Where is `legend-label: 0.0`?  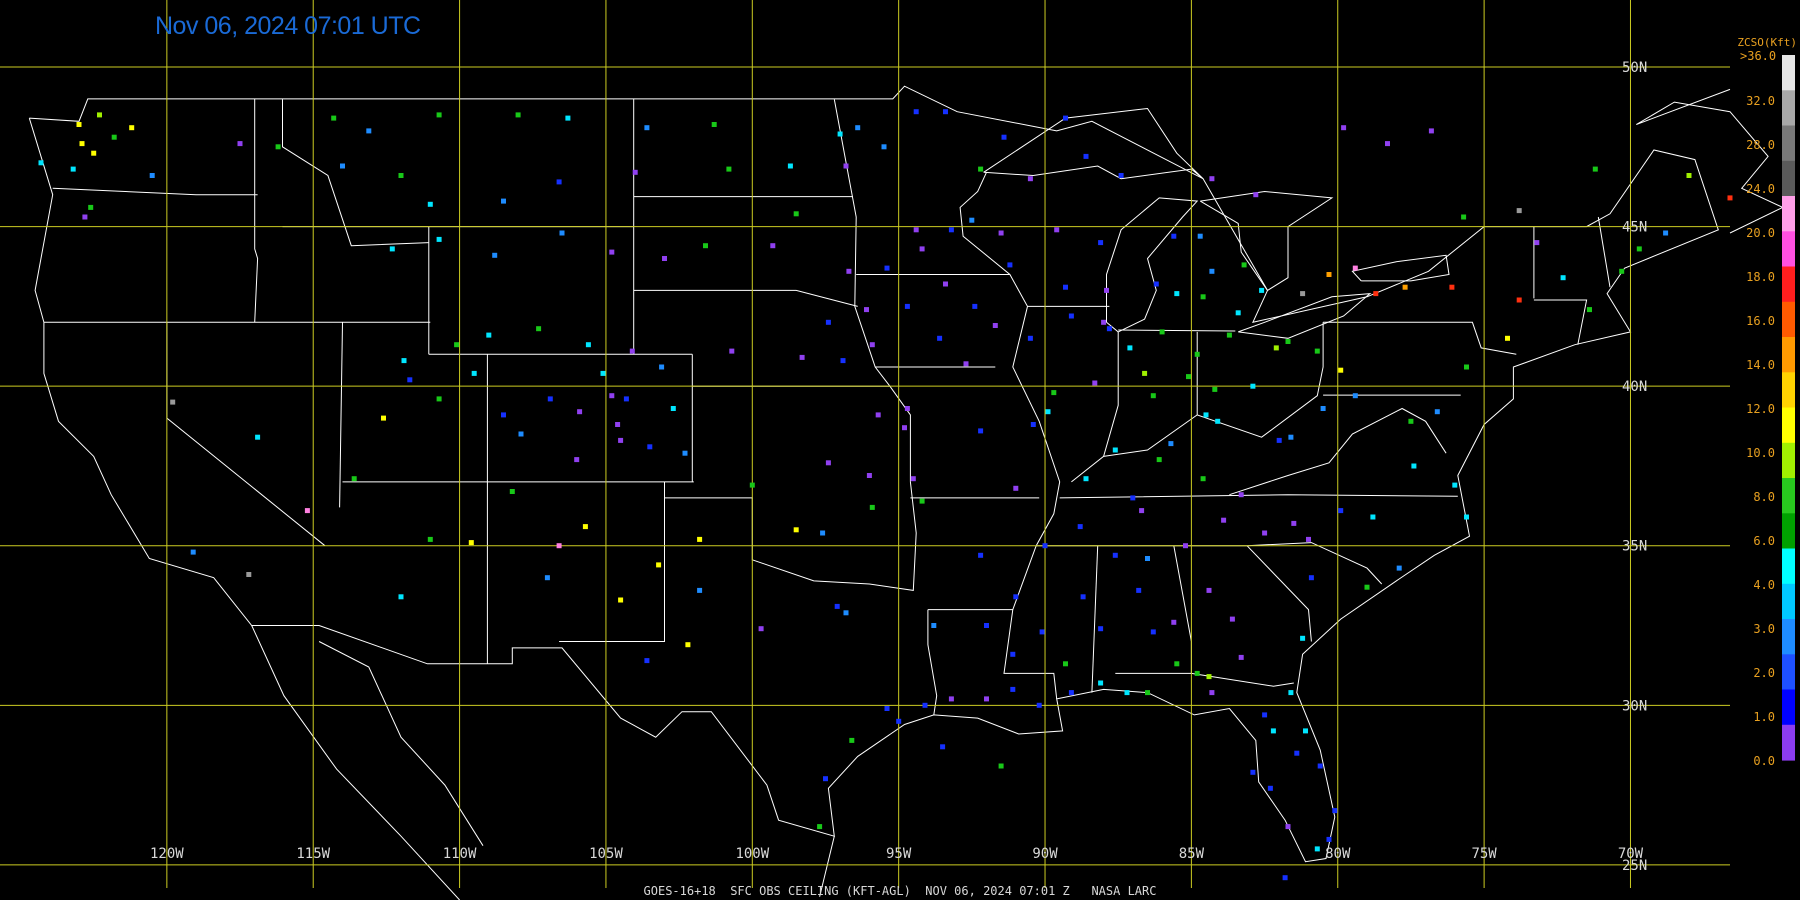
legend-label: 0.0 is located at coordinates (1764, 761).